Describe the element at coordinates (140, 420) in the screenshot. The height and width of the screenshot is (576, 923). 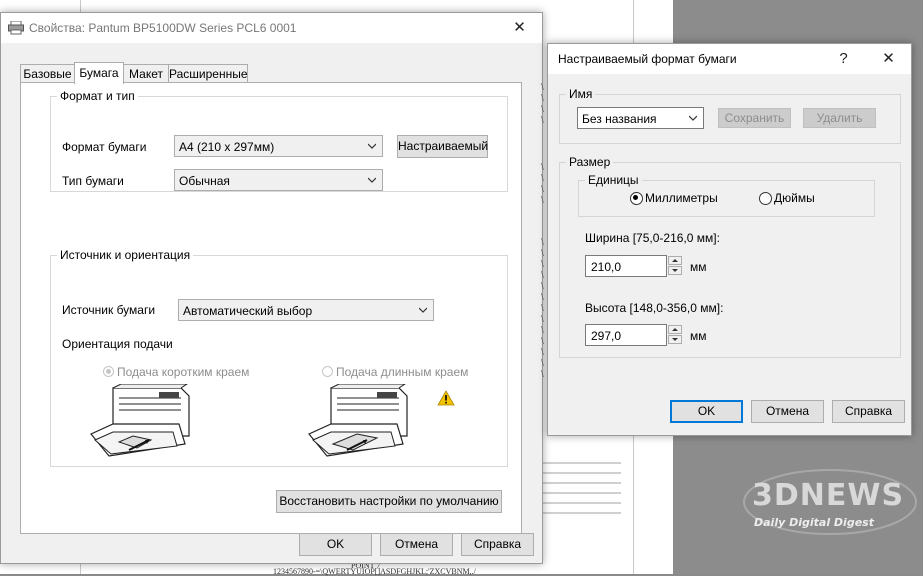
I see `short-edge-printer-icon` at that location.